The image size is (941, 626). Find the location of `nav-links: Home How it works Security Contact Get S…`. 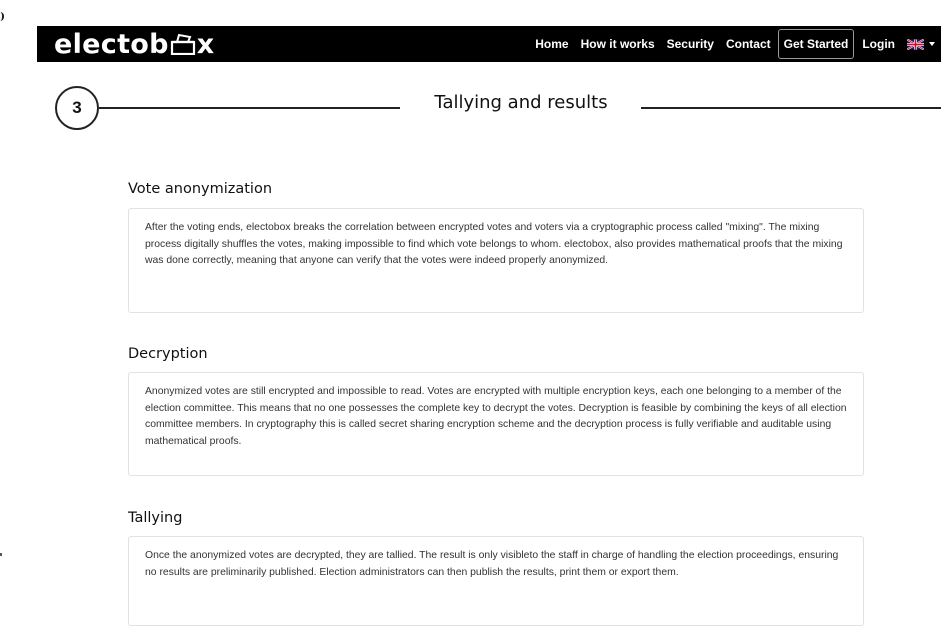

nav-links: Home How it works Security Contact Get S… is located at coordinates (729, 44).